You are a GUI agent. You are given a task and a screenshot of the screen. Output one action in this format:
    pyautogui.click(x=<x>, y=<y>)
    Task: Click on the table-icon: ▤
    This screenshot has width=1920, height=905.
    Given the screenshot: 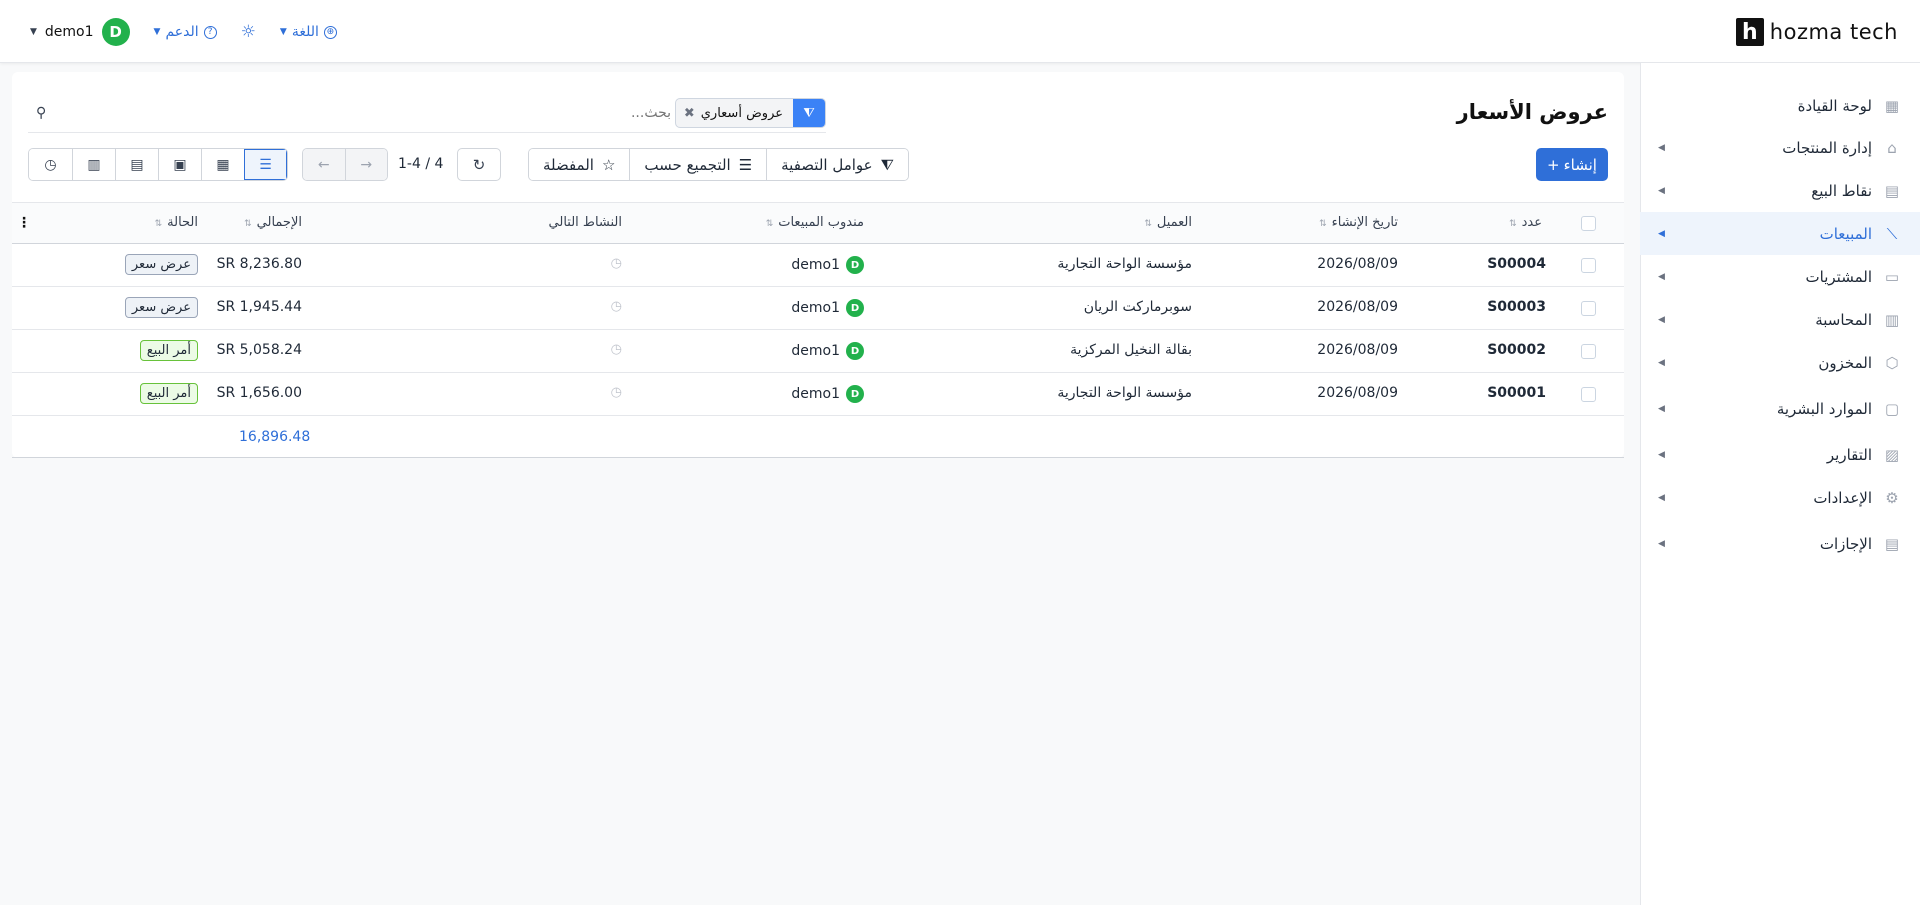 What is the action you would take?
    pyautogui.click(x=137, y=164)
    